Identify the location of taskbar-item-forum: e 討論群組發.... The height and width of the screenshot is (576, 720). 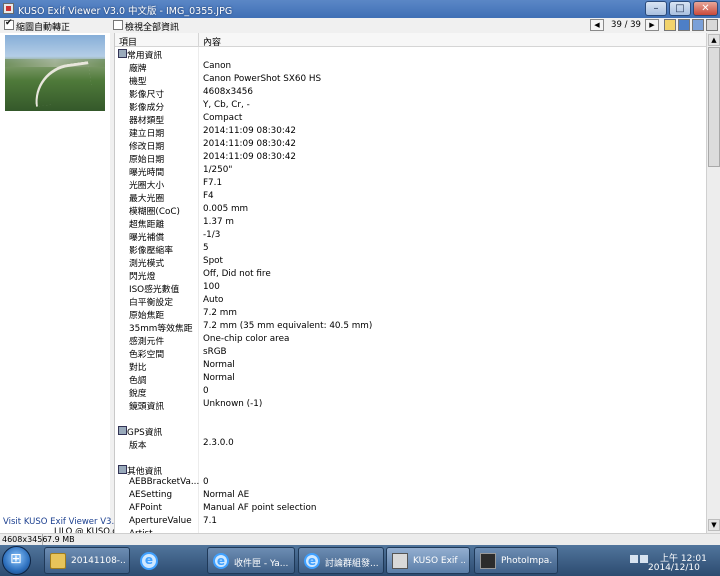
(341, 560).